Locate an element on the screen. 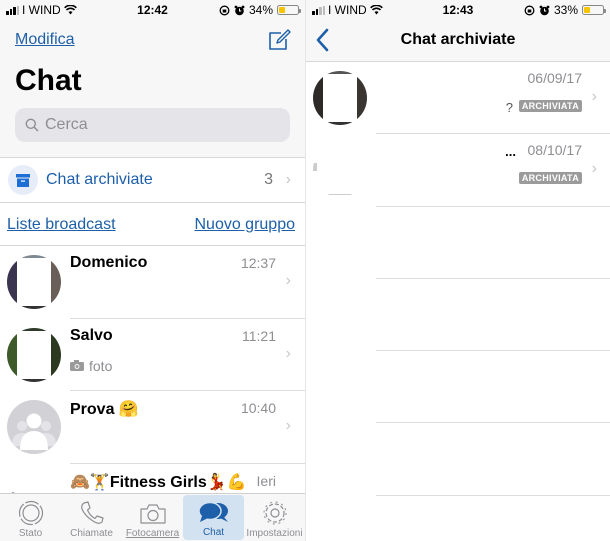 The width and height of the screenshot is (610, 541). tab-calls: Chiamate is located at coordinates (91, 517).